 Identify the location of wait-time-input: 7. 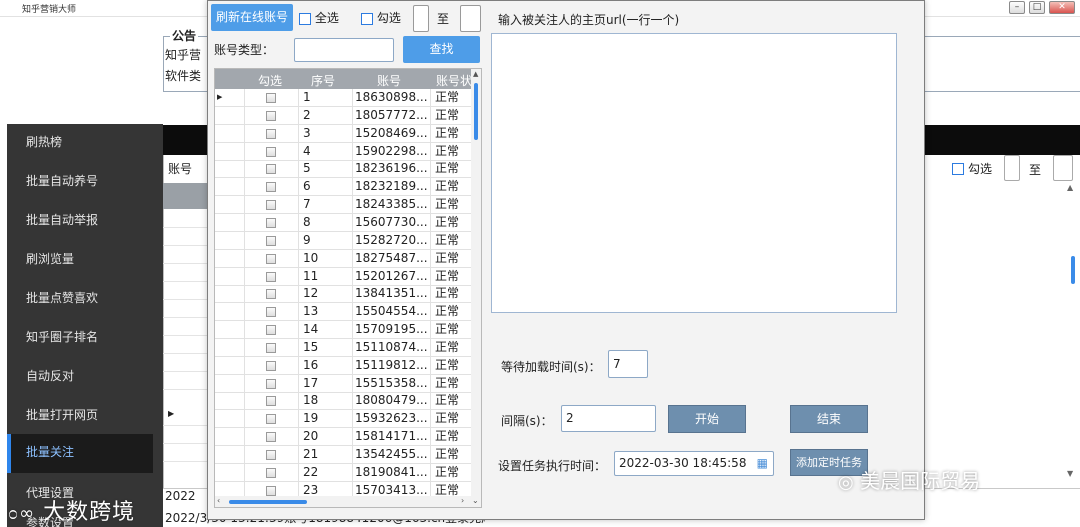
(628, 364).